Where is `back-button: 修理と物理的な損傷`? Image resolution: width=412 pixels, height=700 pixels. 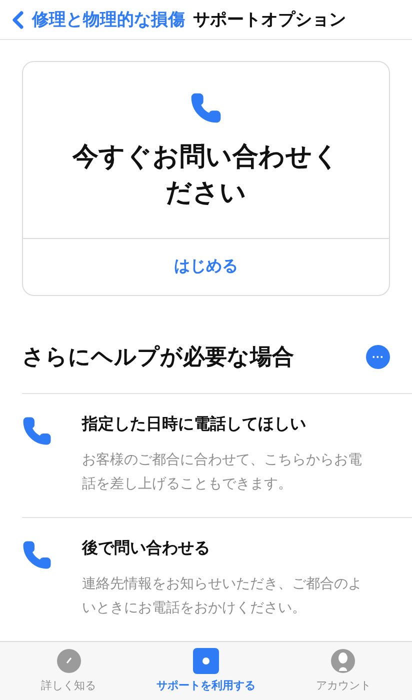
back-button: 修理と物理的な損傷 is located at coordinates (94, 20).